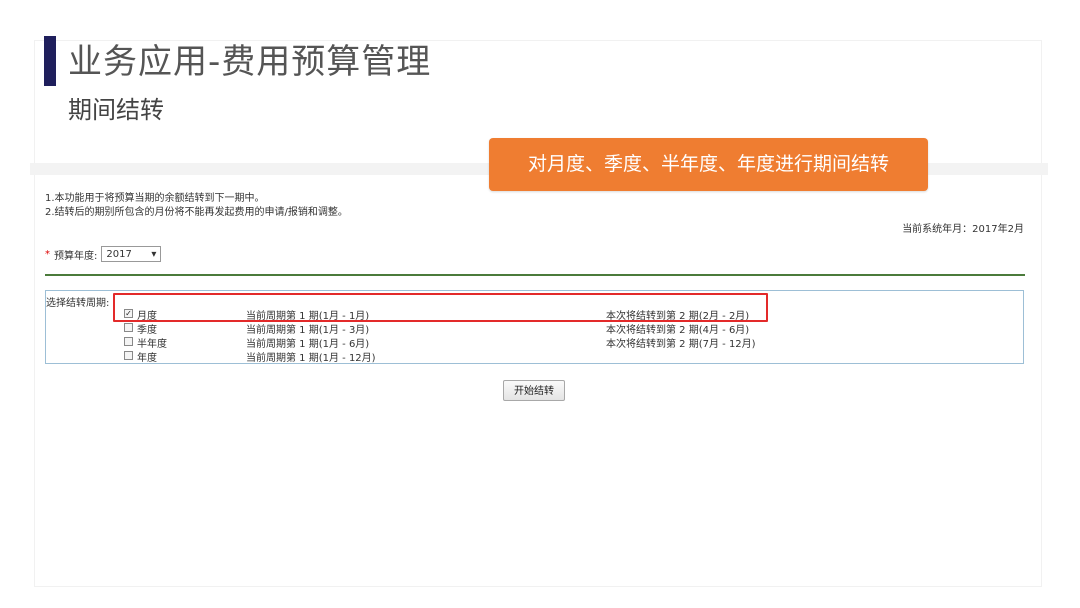  I want to click on checkbox-yearly, so click(128, 355).